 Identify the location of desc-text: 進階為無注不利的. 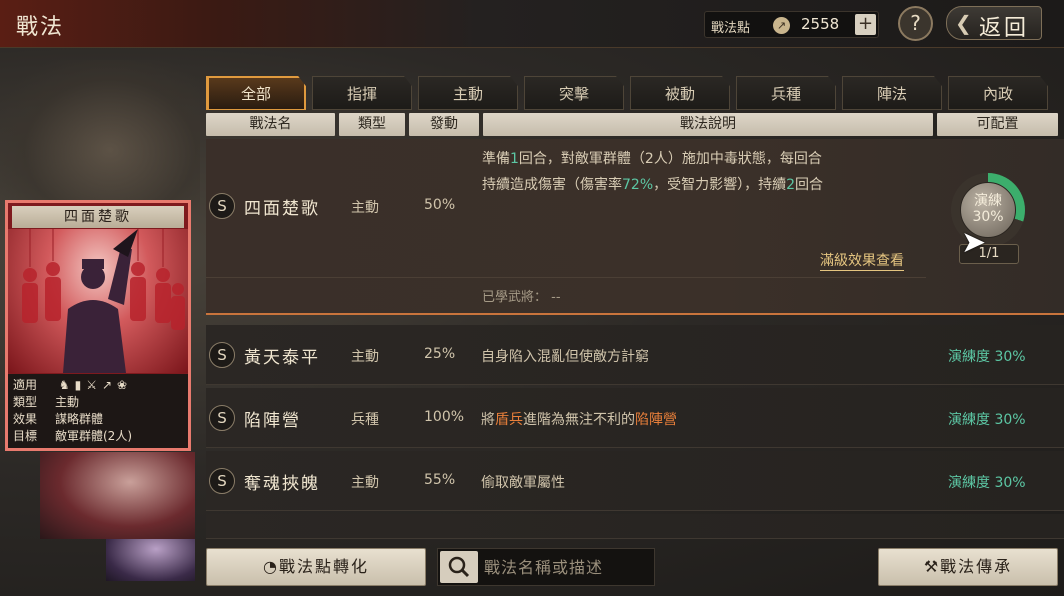
(579, 420).